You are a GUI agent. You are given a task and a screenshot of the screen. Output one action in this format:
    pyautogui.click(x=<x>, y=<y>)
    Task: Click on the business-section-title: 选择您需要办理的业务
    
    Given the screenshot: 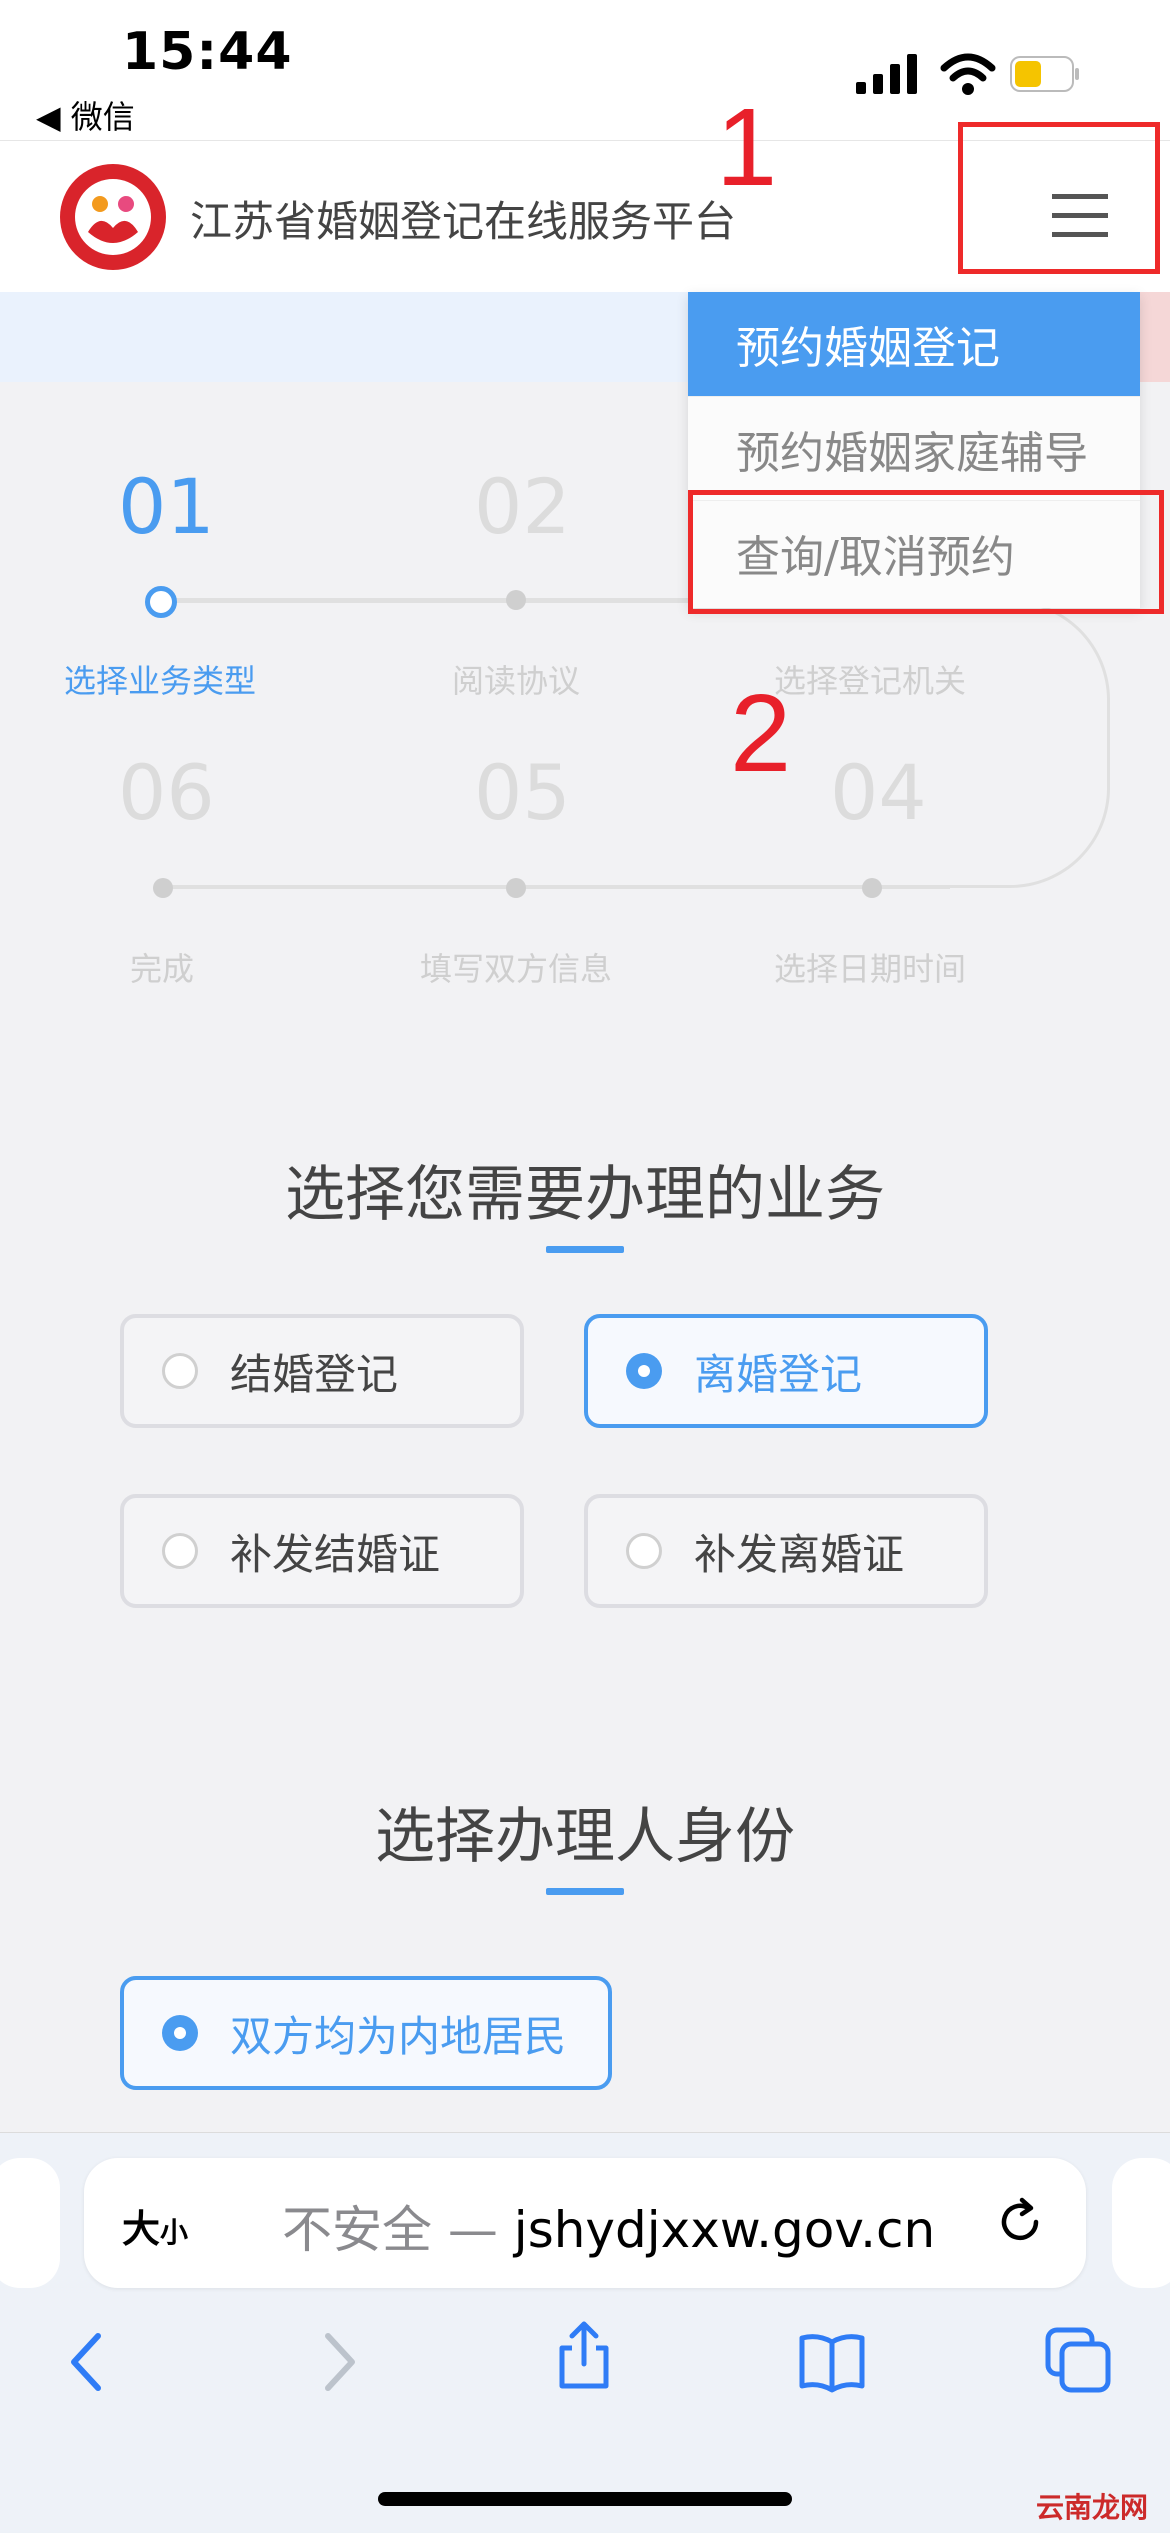 What is the action you would take?
    pyautogui.click(x=585, y=1195)
    